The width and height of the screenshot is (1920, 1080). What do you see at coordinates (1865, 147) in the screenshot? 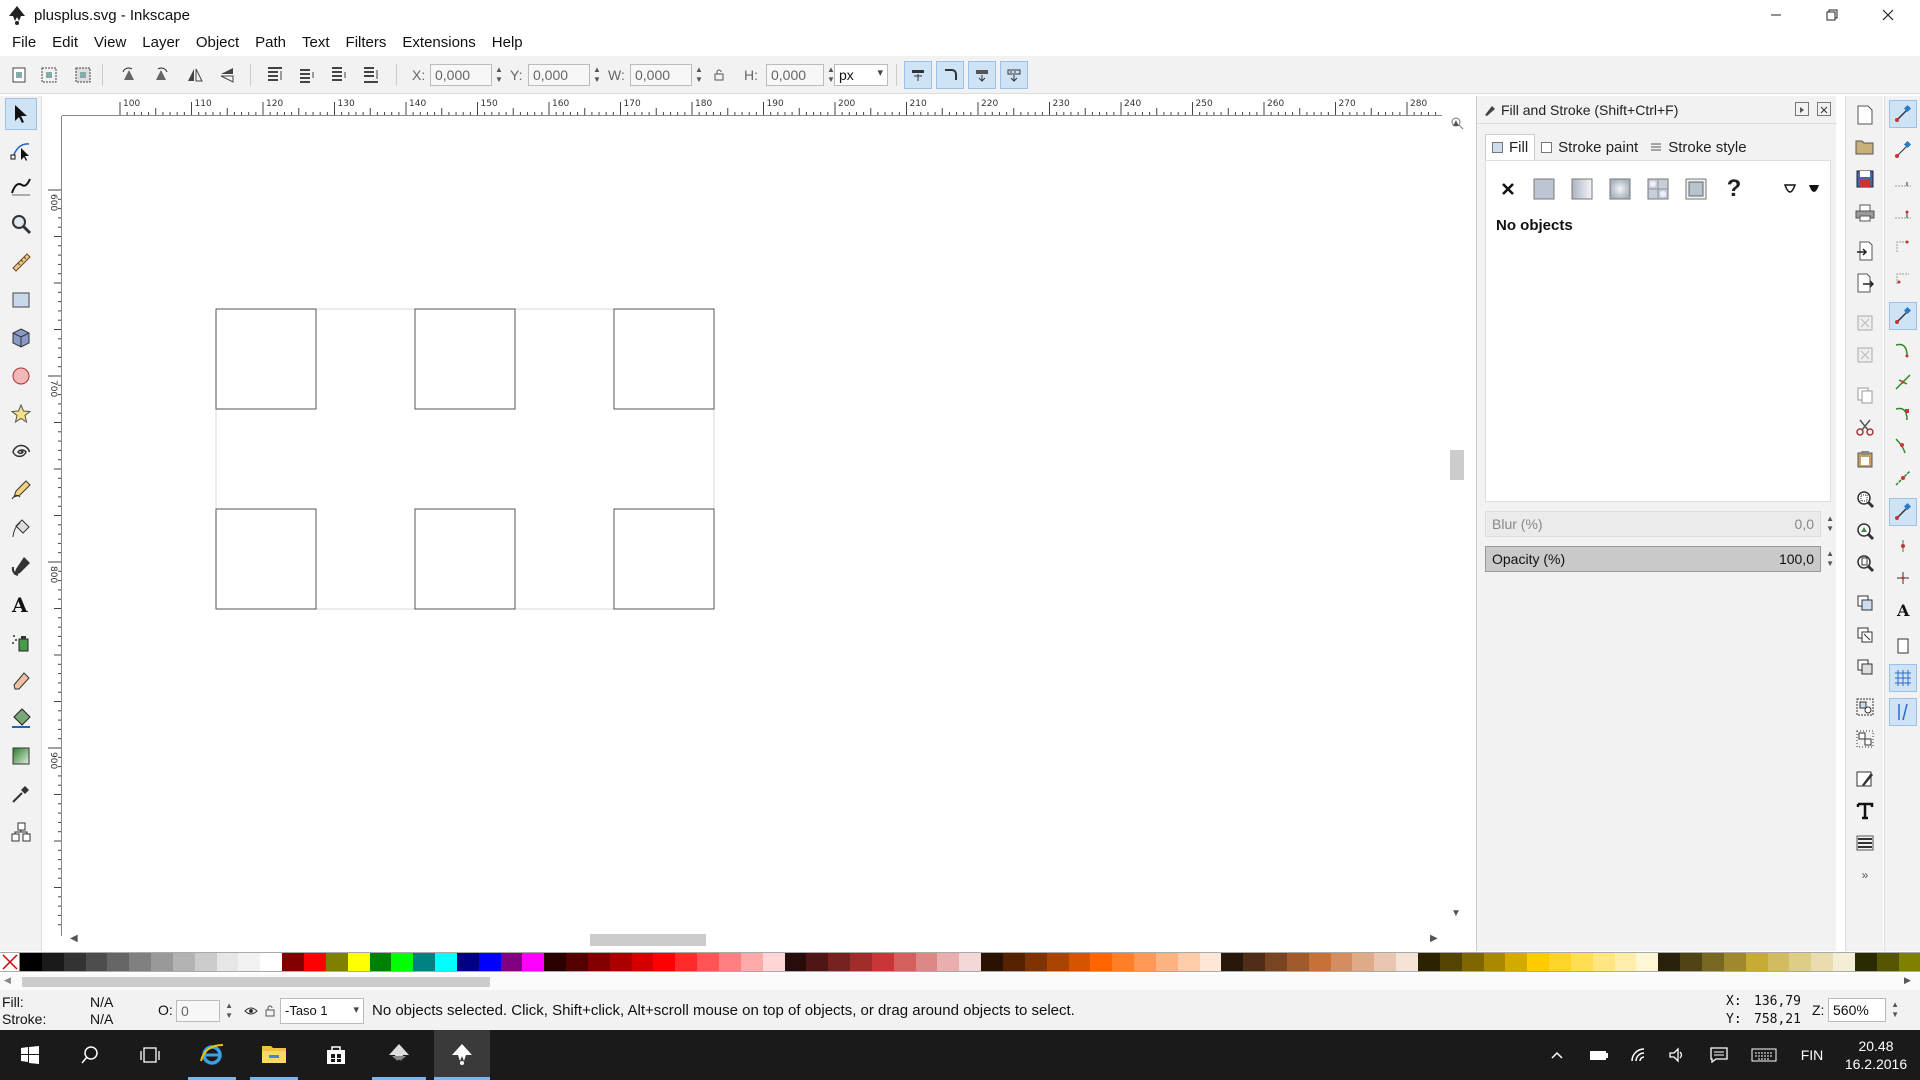
I see `open-button` at bounding box center [1865, 147].